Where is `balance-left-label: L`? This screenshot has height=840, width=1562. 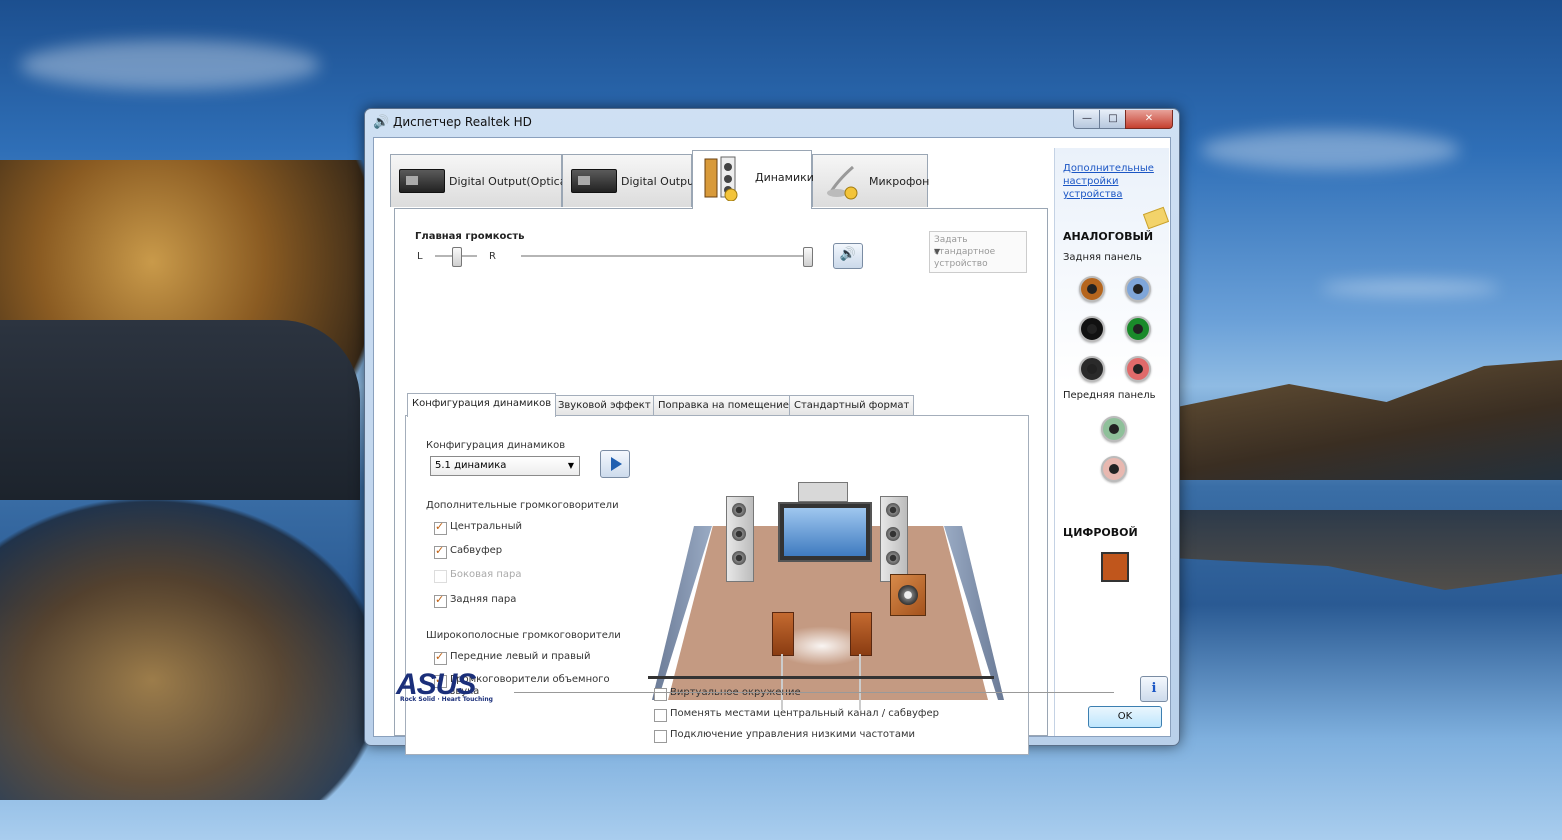
balance-left-label: L is located at coordinates (420, 256).